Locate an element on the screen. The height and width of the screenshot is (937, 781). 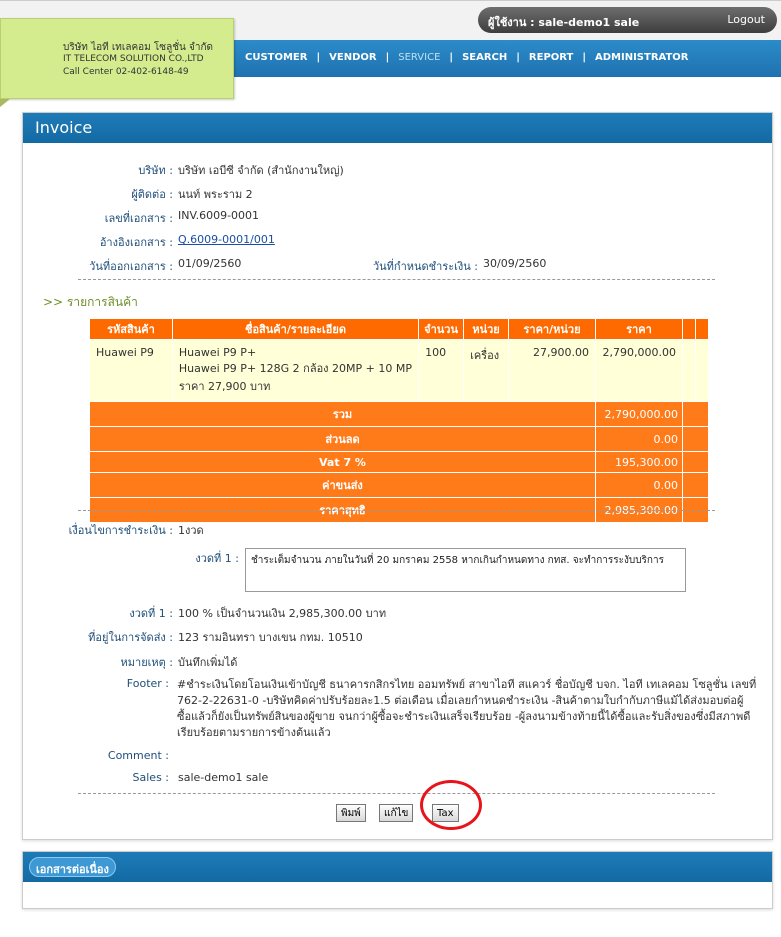
doc-number-label: เลขที่เอกสาร : is located at coordinates (138, 218).